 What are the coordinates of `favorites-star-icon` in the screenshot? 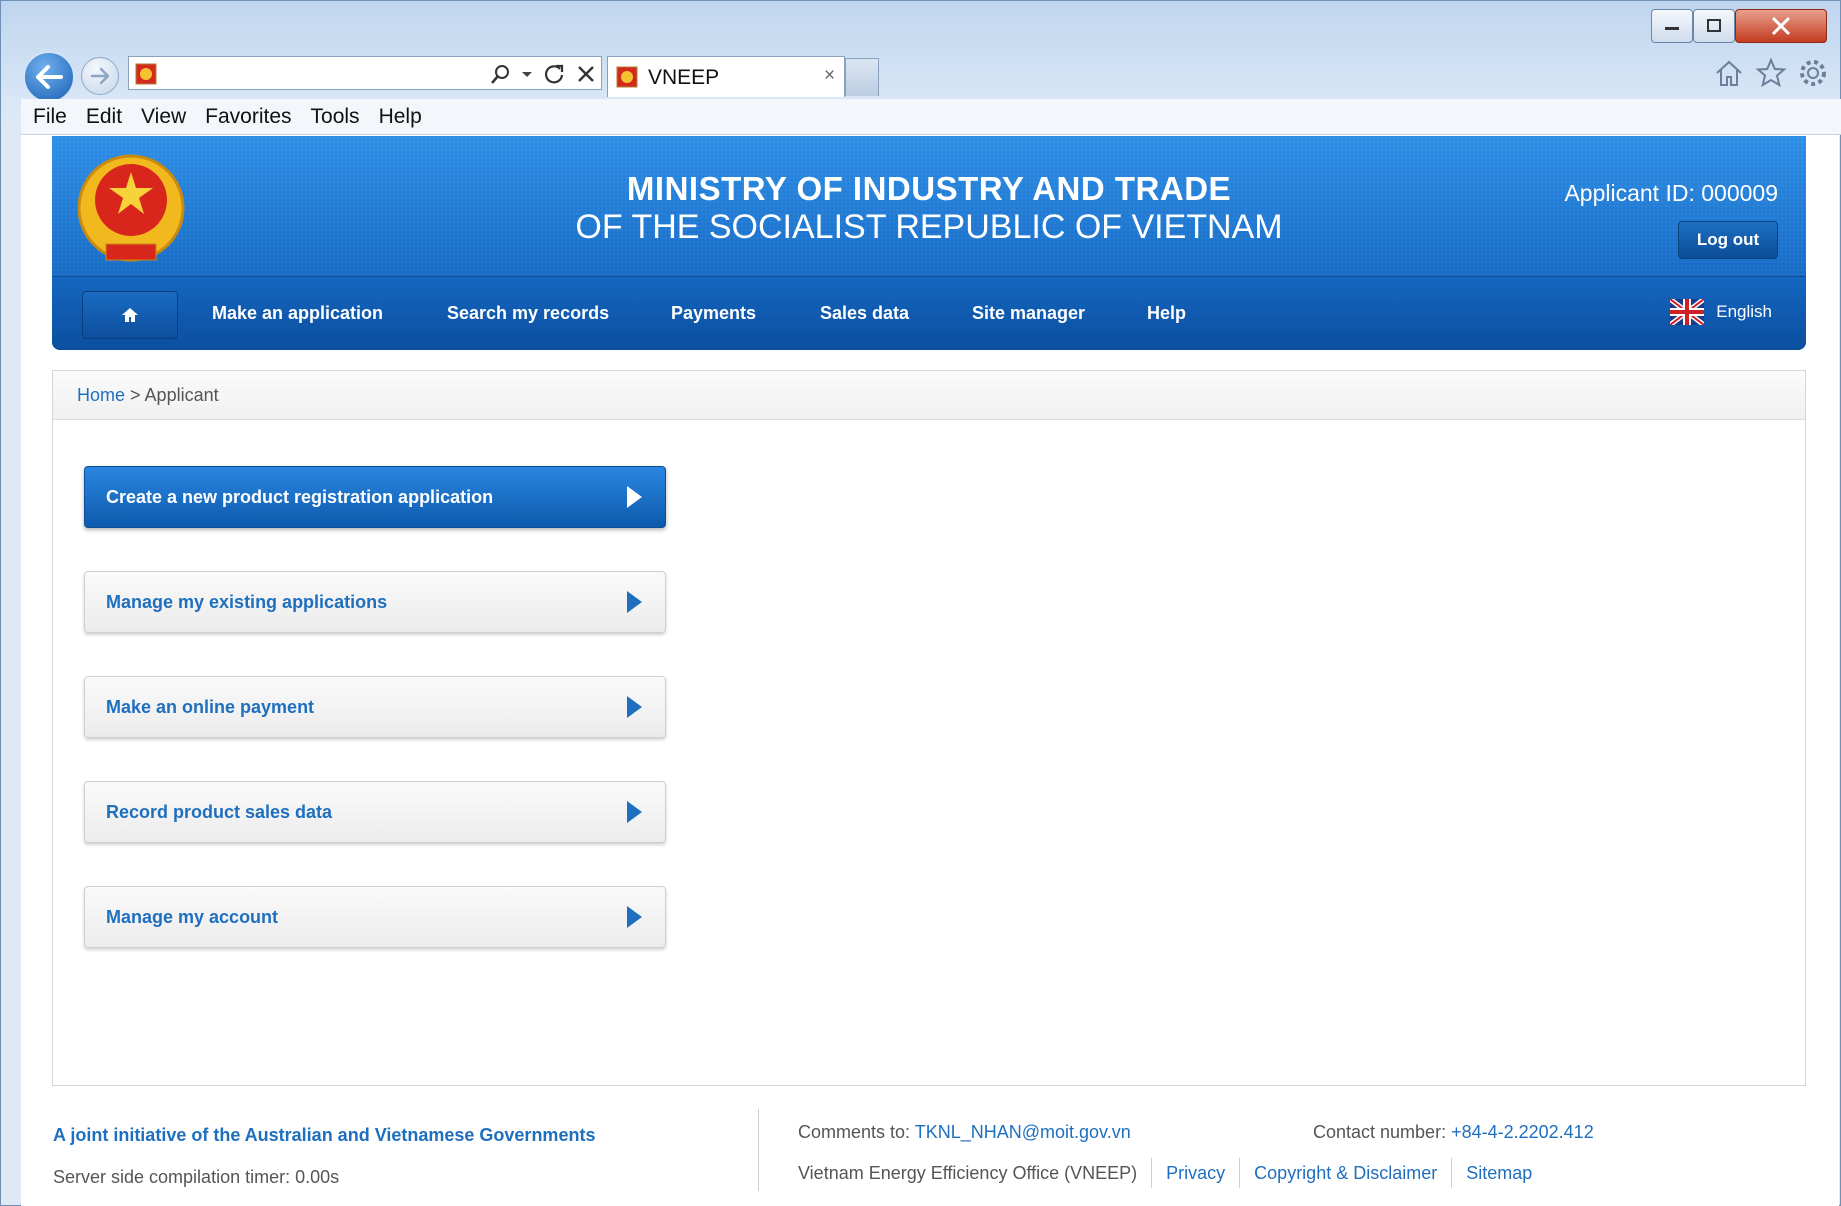 It's located at (1771, 73).